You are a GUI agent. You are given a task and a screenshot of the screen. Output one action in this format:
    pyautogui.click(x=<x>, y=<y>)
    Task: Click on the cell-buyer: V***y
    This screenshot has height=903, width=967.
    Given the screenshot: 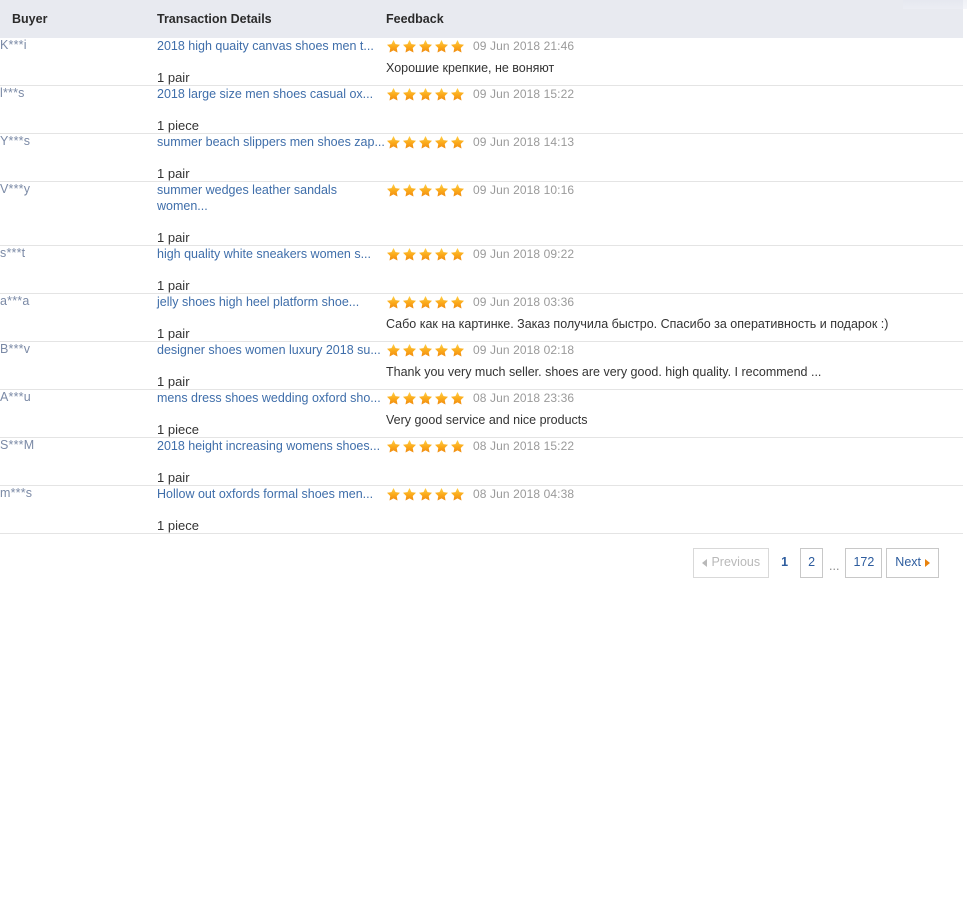 What is the action you would take?
    pyautogui.click(x=78, y=213)
    